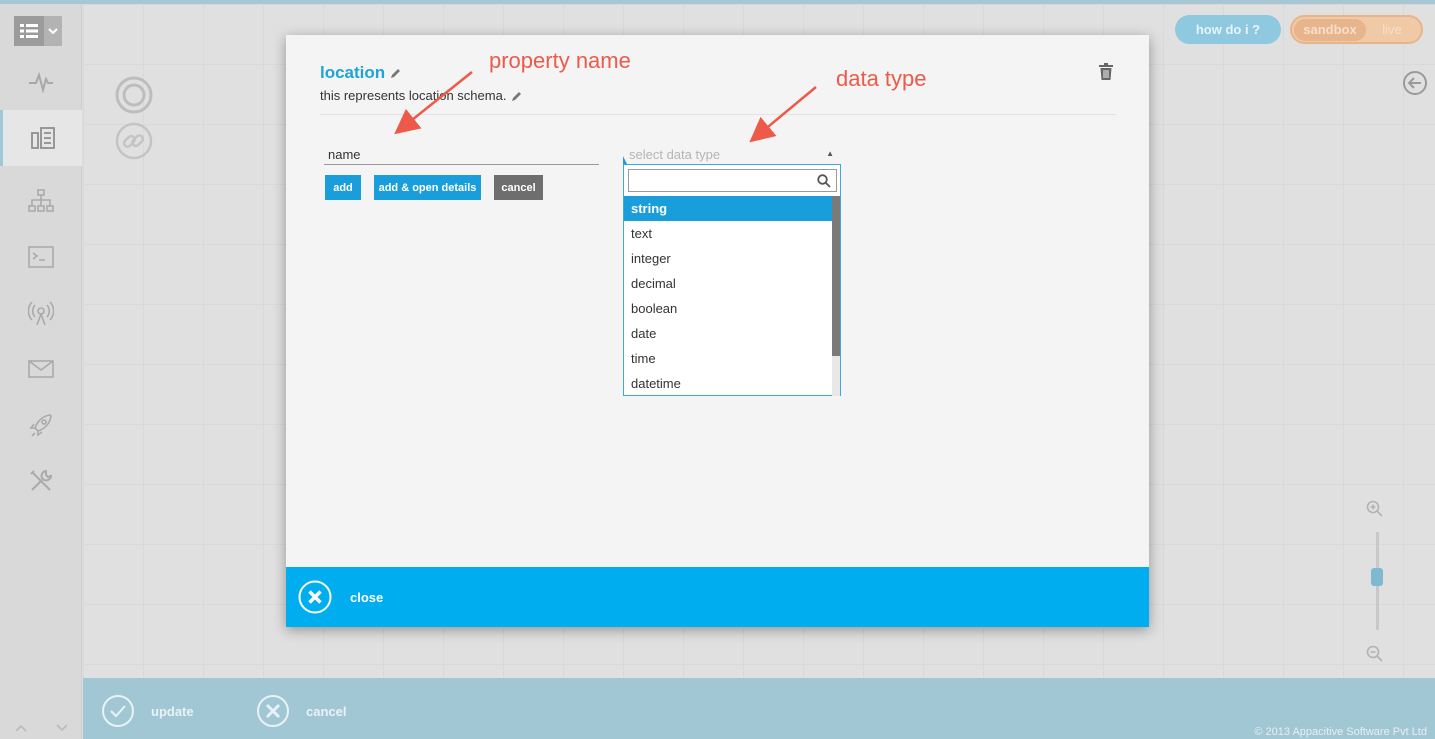 This screenshot has height=739, width=1435. I want to click on sidebar-item-push, so click(41, 313).